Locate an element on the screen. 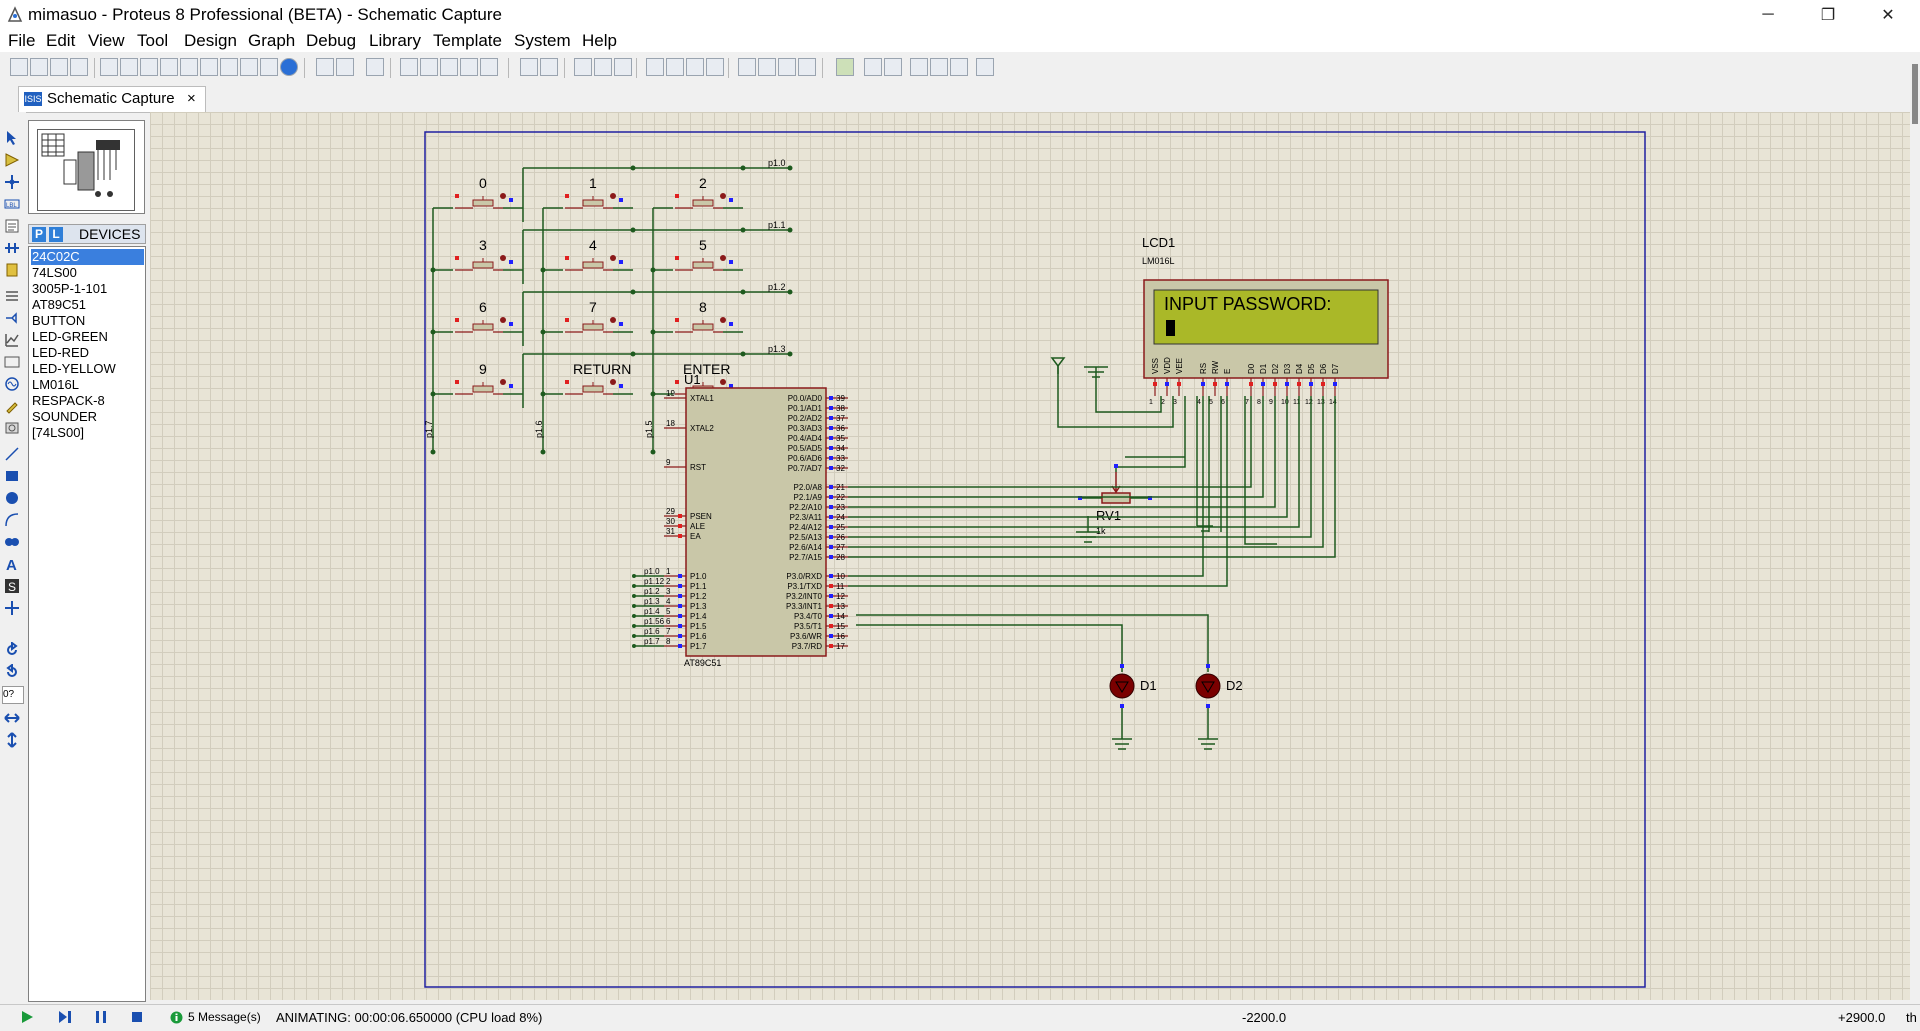 Image resolution: width=1920 pixels, height=1031 pixels. tab-close-icon: × is located at coordinates (191, 98).